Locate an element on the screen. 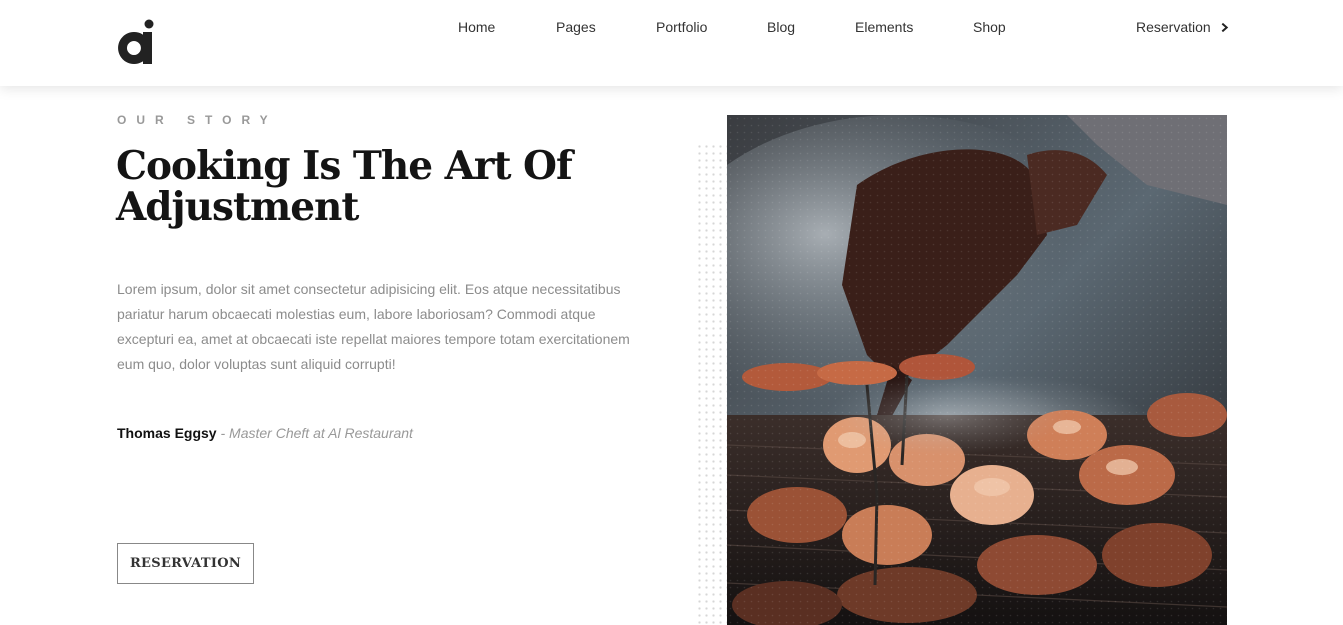 This screenshot has height=625, width=1343. chevron-right-icon is located at coordinates (1224, 27).